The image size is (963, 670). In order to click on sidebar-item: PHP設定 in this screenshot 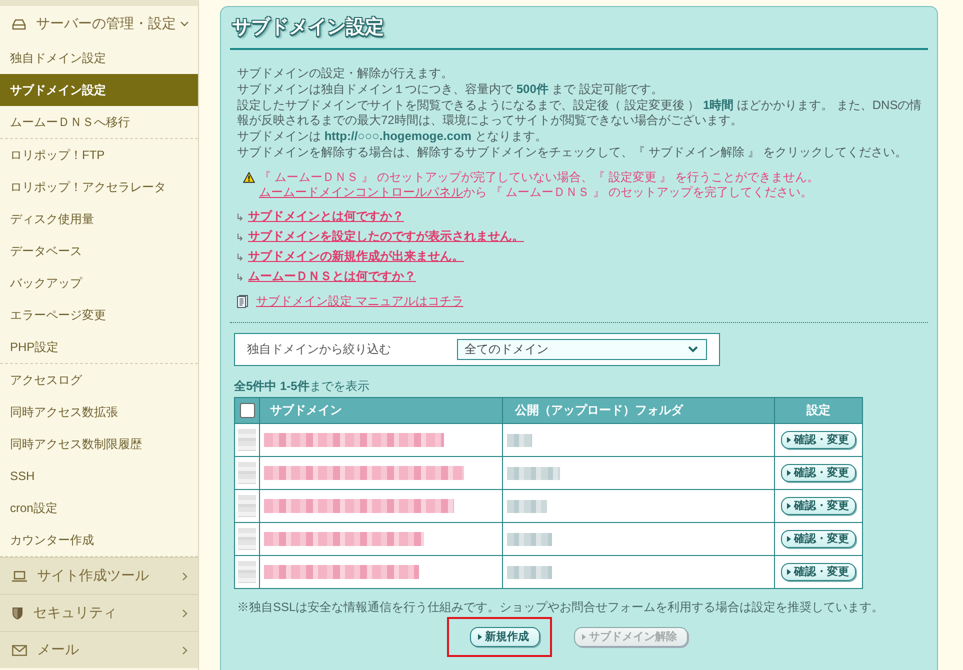, I will do `click(99, 347)`.